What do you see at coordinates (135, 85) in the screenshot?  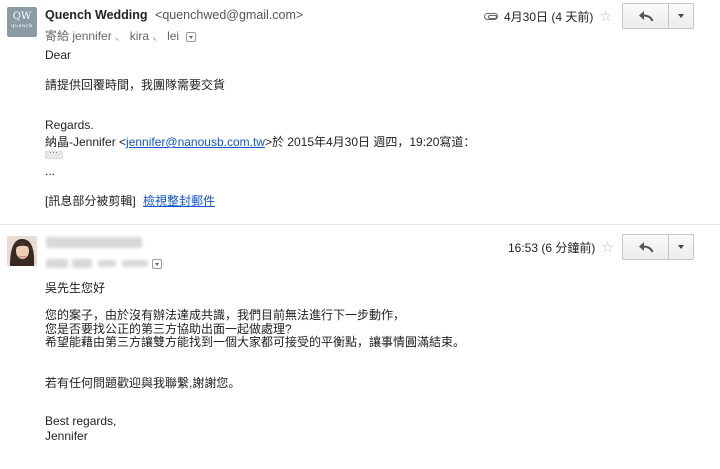 I see `body-text: 請提供回覆時間，我團隊需要交貨` at bounding box center [135, 85].